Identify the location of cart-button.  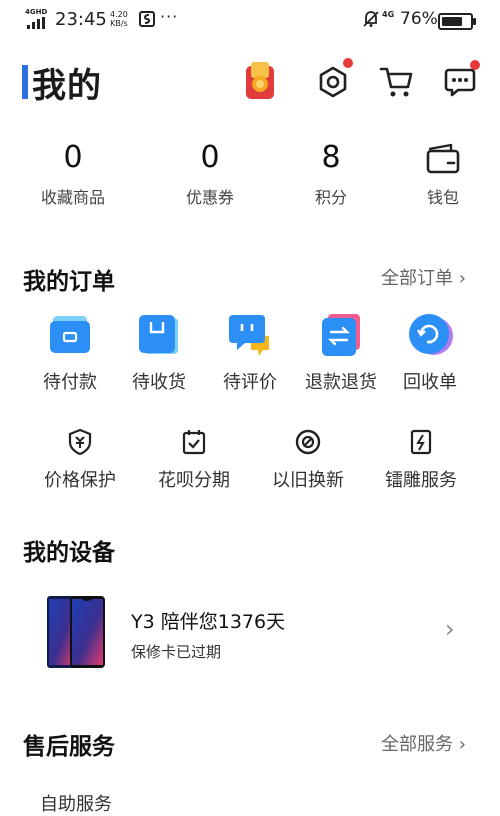
(397, 82).